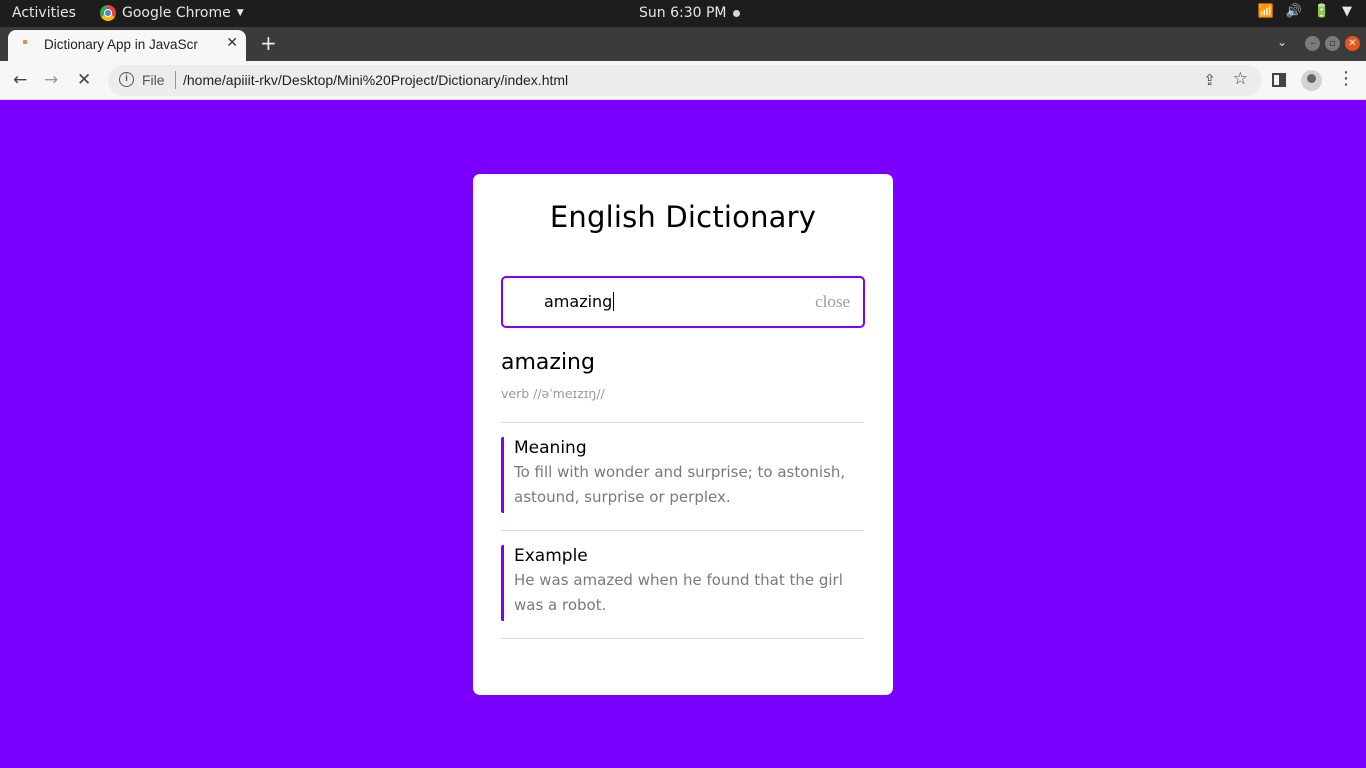  What do you see at coordinates (1209, 80) in the screenshot?
I see `share-icon: ⇪` at bounding box center [1209, 80].